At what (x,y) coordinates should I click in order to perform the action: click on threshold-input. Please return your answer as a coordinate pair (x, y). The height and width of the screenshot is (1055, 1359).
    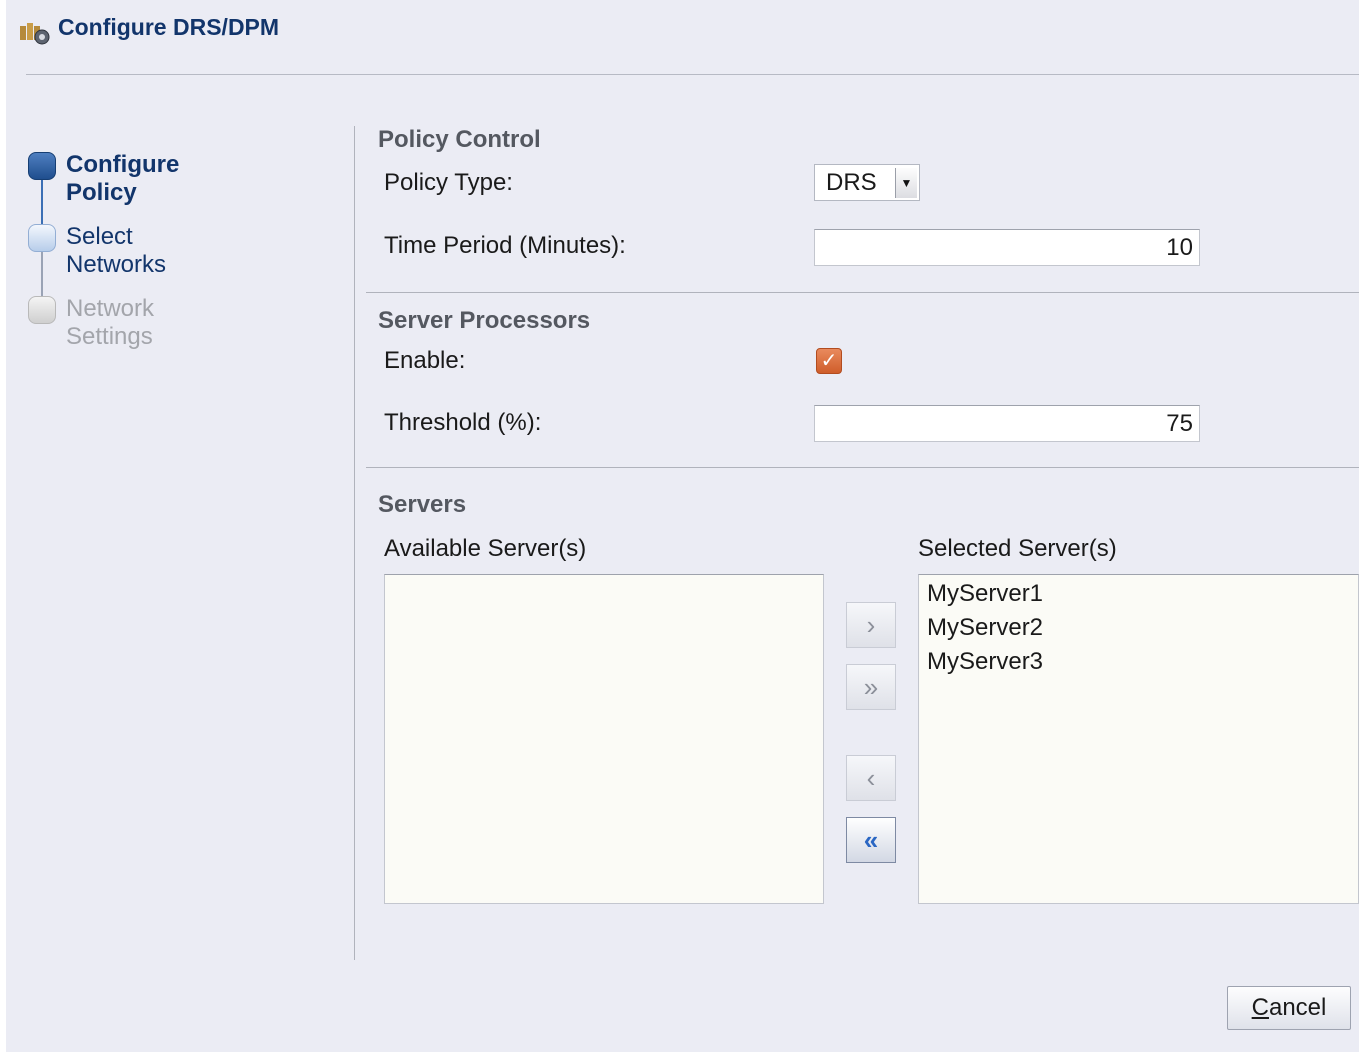
    Looking at the image, I should click on (1007, 423).